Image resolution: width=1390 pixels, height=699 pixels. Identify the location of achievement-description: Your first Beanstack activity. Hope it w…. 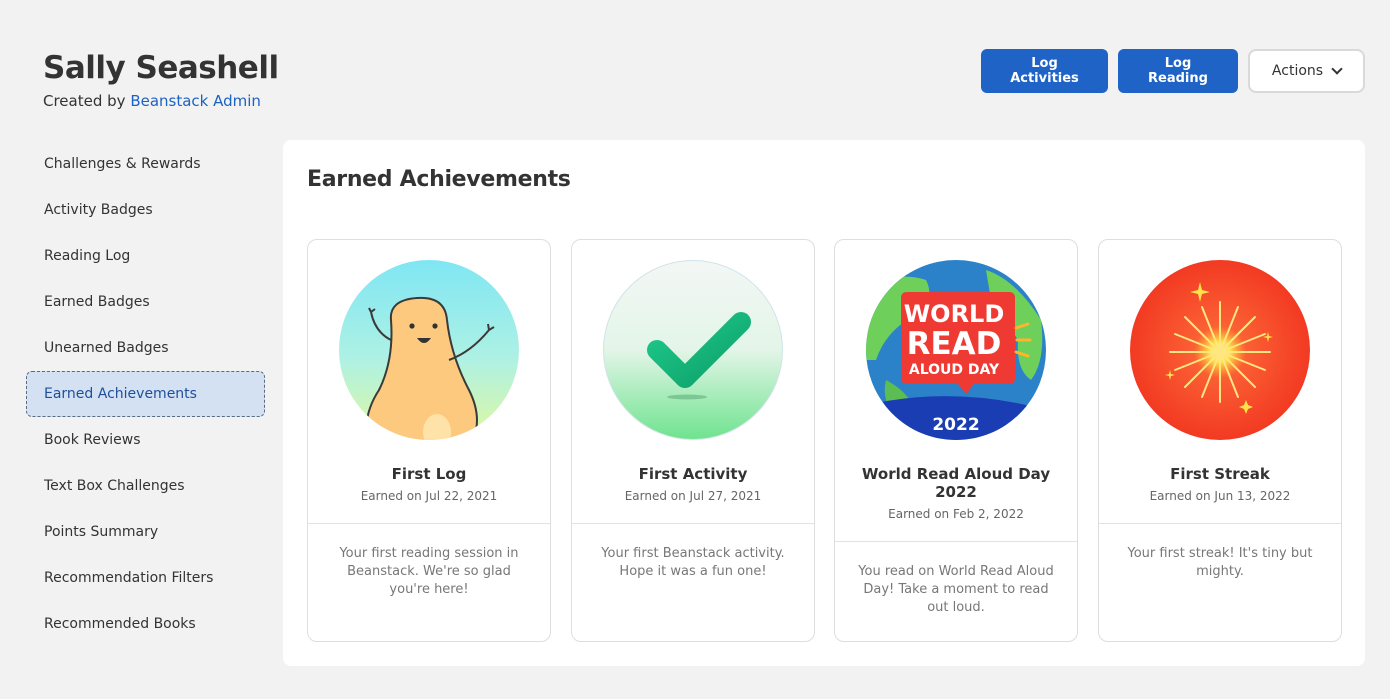
(693, 562).